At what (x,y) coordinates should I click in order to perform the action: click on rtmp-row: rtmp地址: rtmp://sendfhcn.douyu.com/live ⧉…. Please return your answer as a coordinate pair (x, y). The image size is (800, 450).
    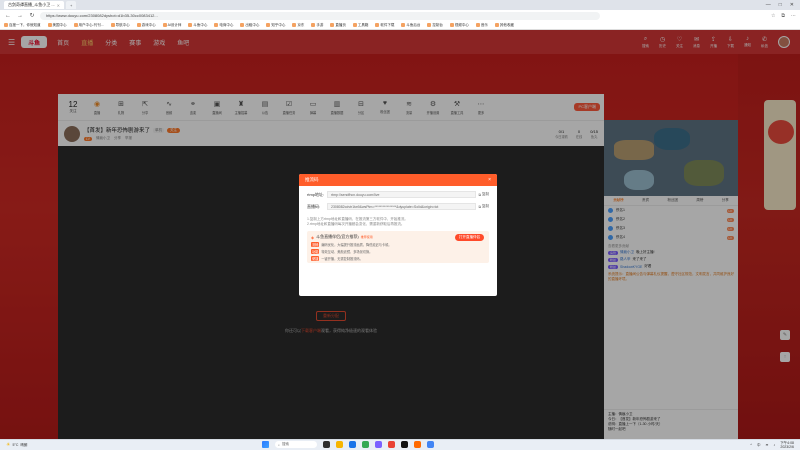
    Looking at the image, I should click on (398, 194).